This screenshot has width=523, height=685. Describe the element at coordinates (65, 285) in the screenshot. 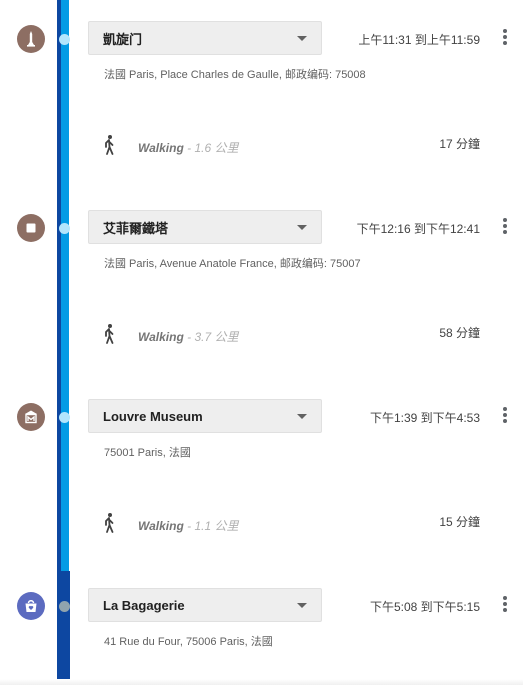

I see `timeline-rail-light` at that location.